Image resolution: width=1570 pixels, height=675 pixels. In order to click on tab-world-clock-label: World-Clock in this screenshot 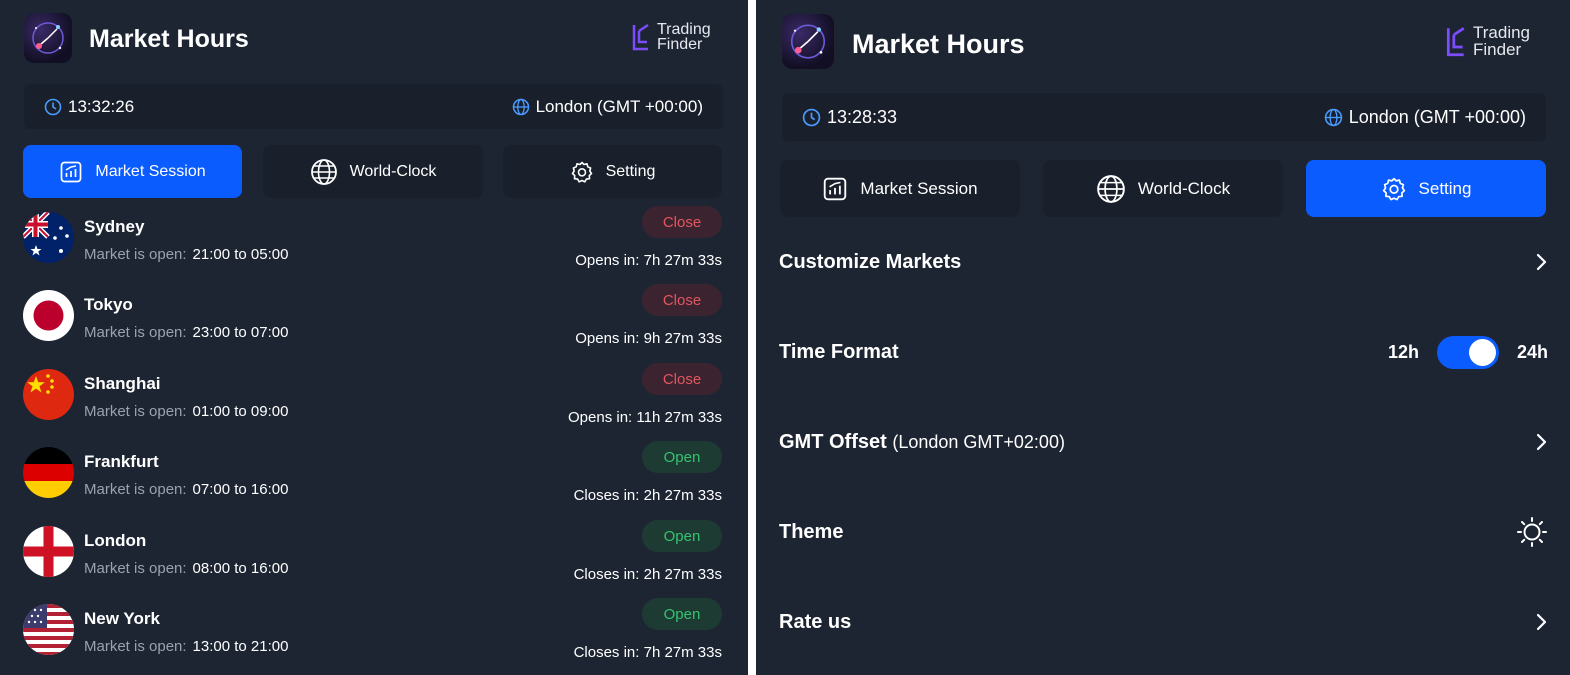, I will do `click(393, 171)`.